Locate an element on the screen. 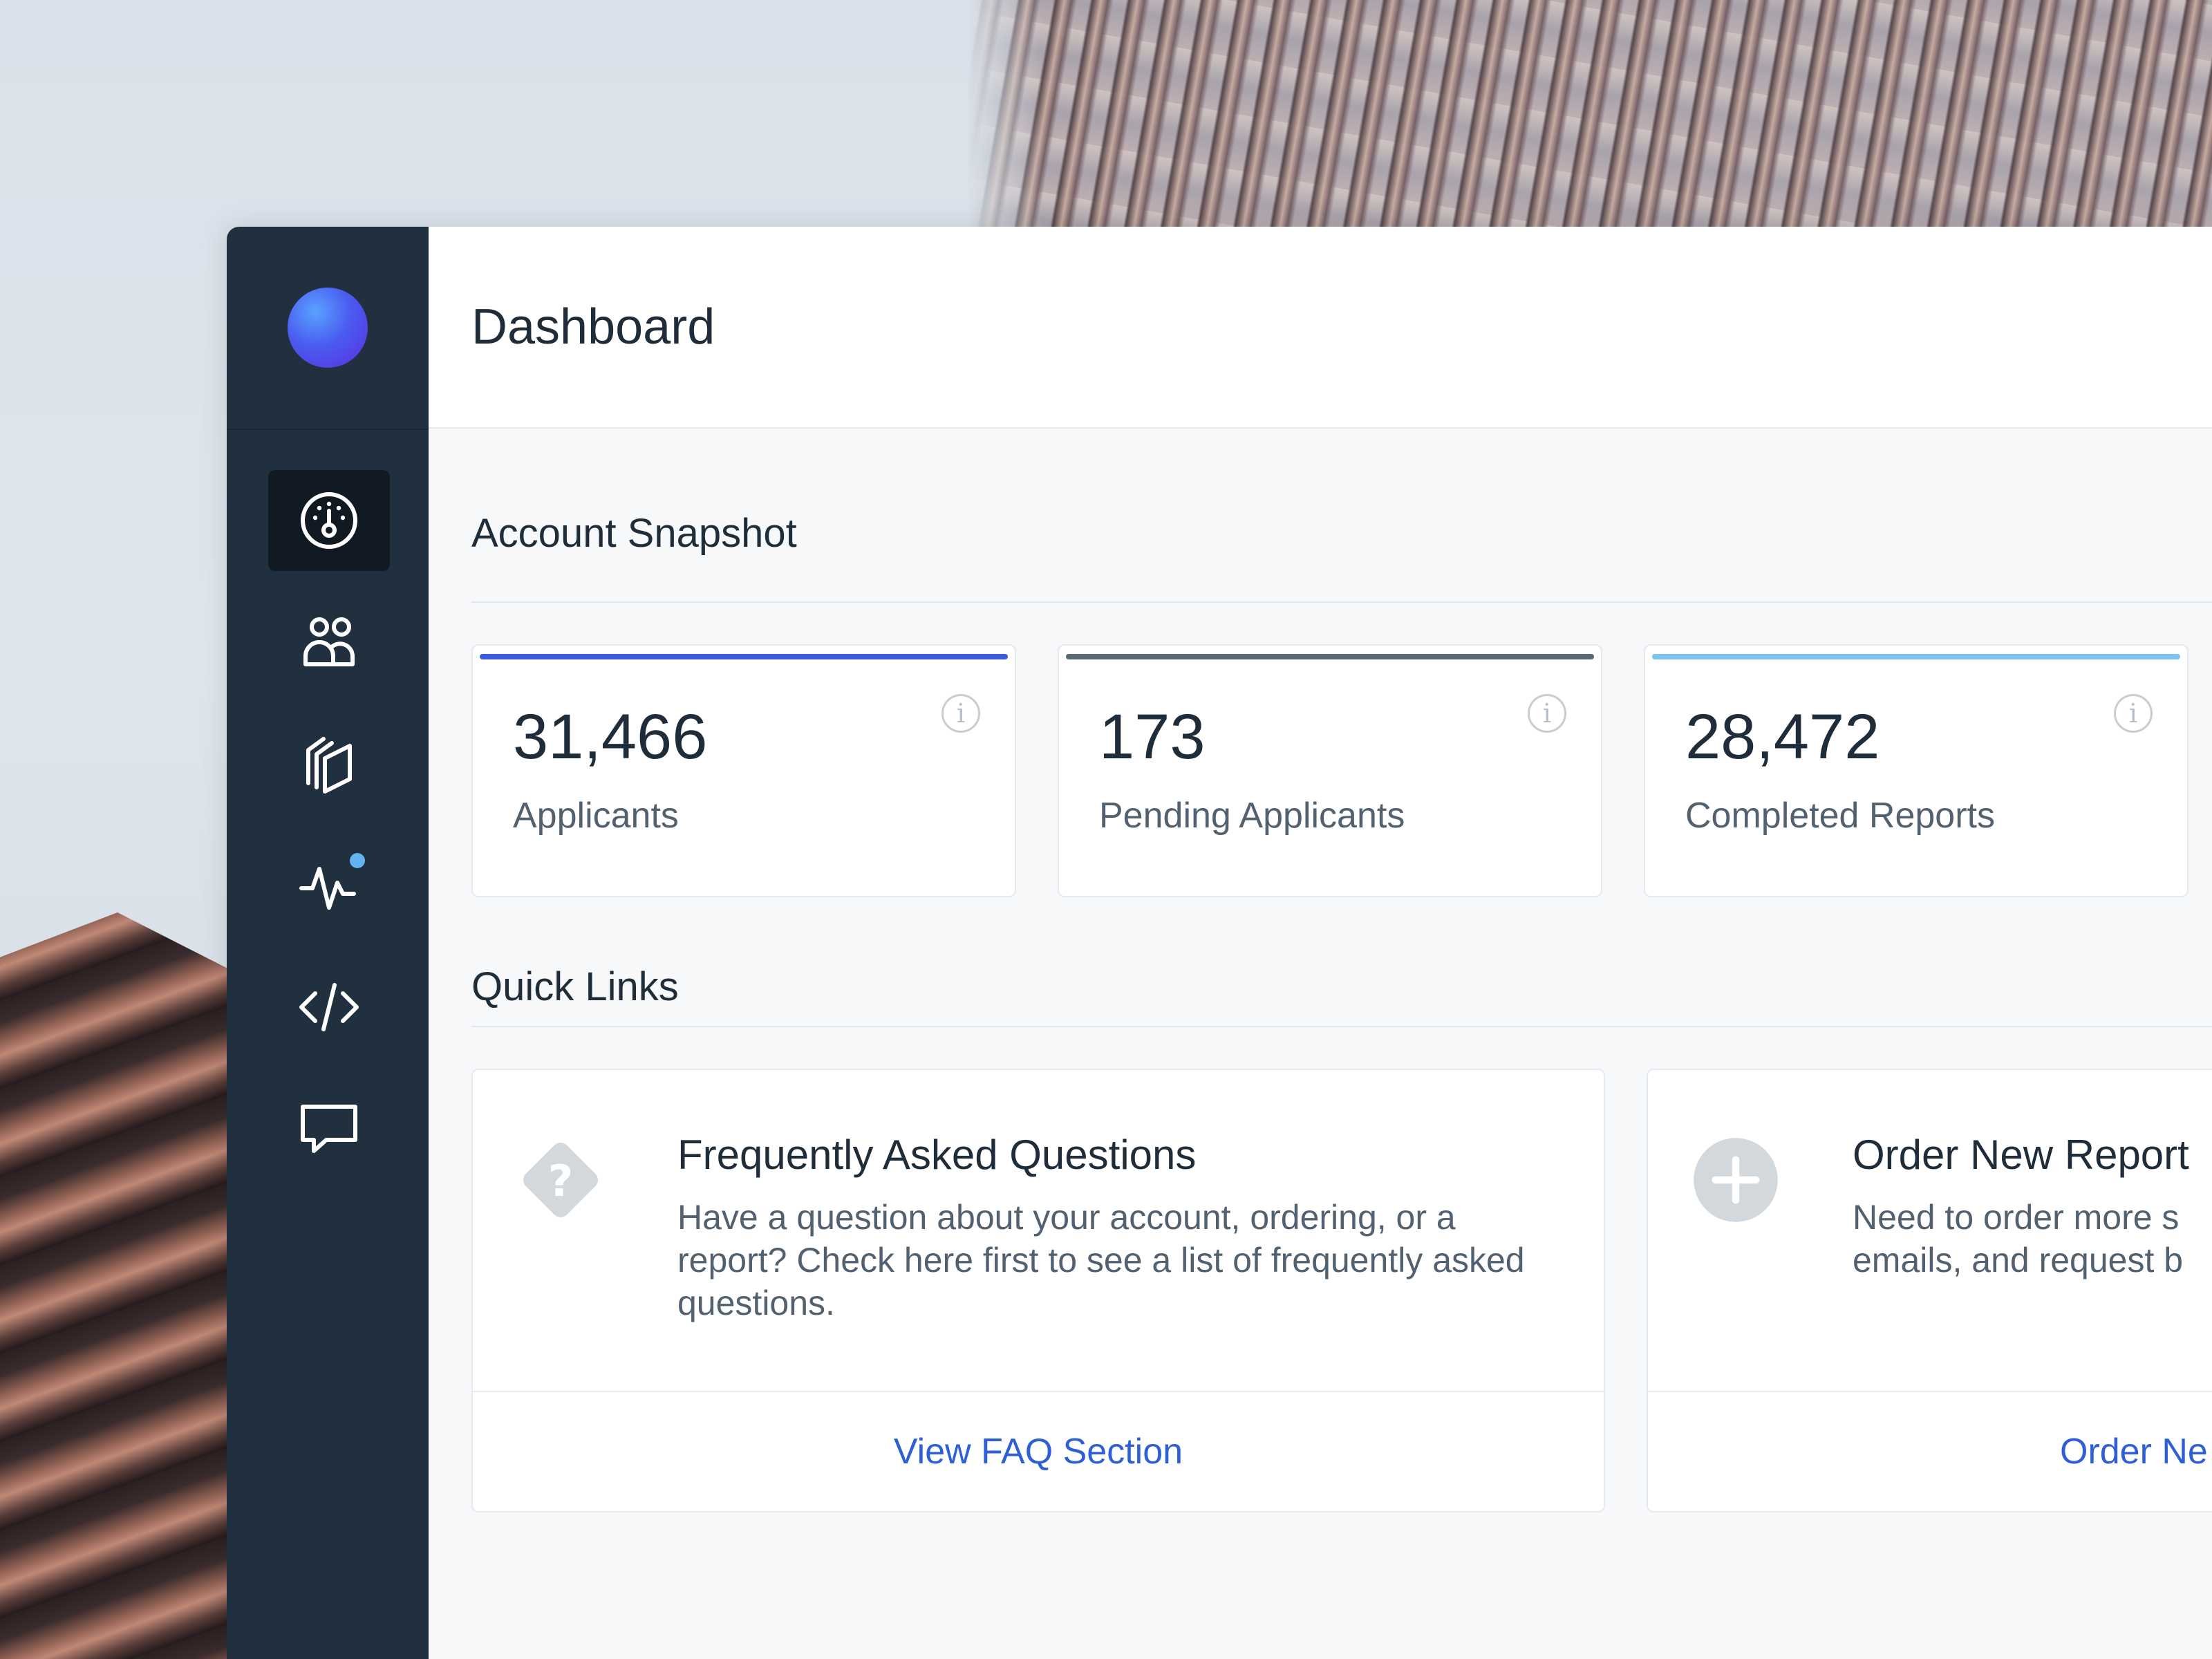 The width and height of the screenshot is (2212, 1659). users-icon is located at coordinates (329, 641).